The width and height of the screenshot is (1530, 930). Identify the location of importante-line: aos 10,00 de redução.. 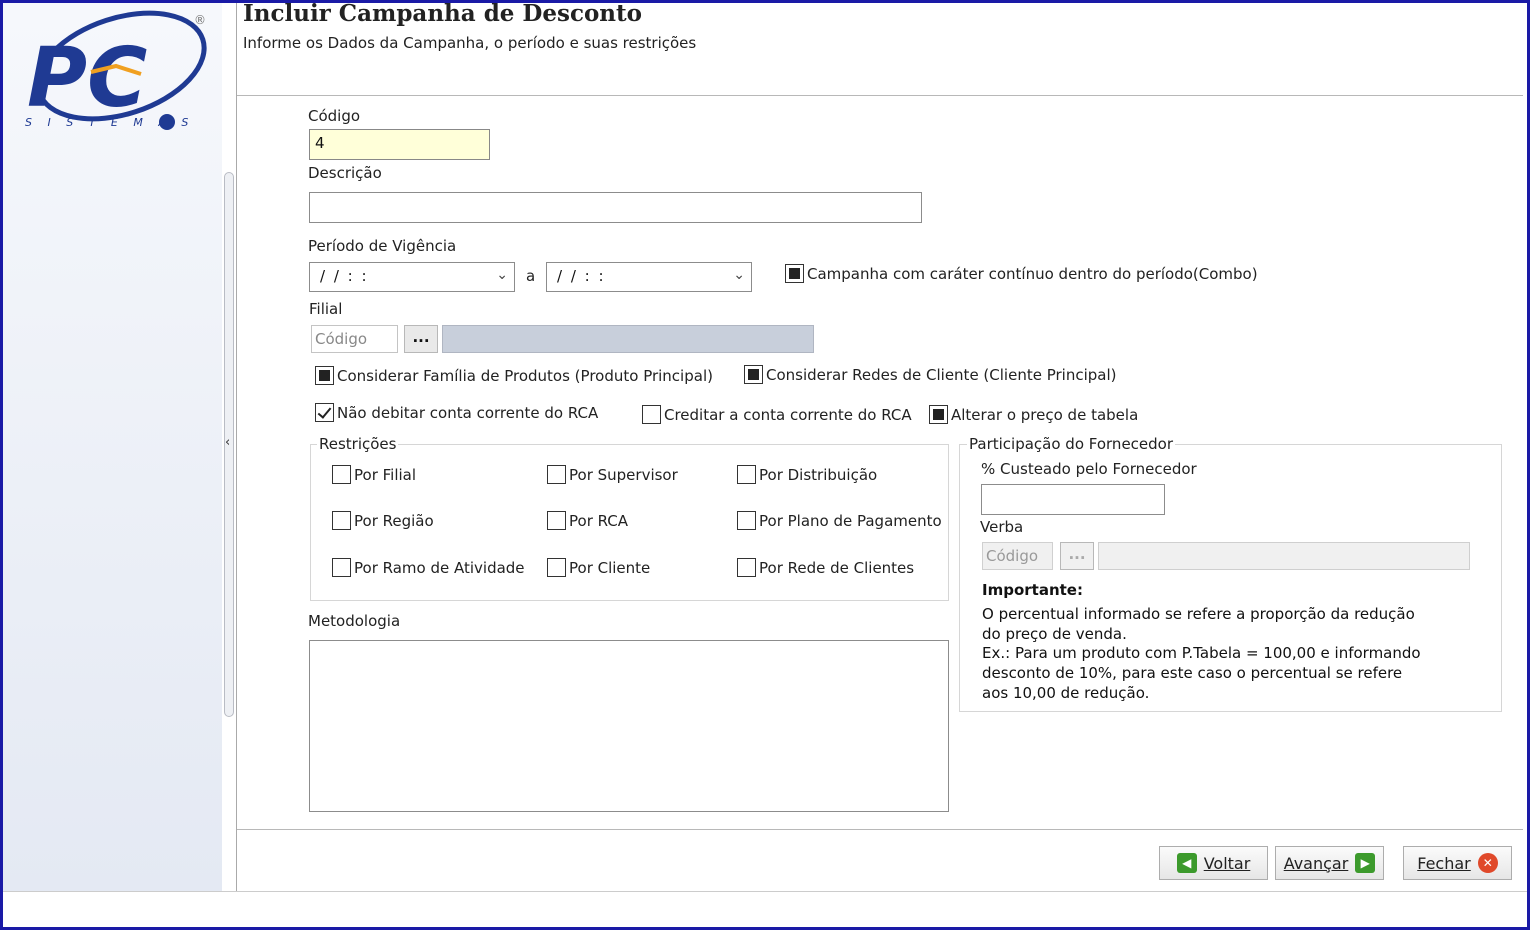
(1066, 692).